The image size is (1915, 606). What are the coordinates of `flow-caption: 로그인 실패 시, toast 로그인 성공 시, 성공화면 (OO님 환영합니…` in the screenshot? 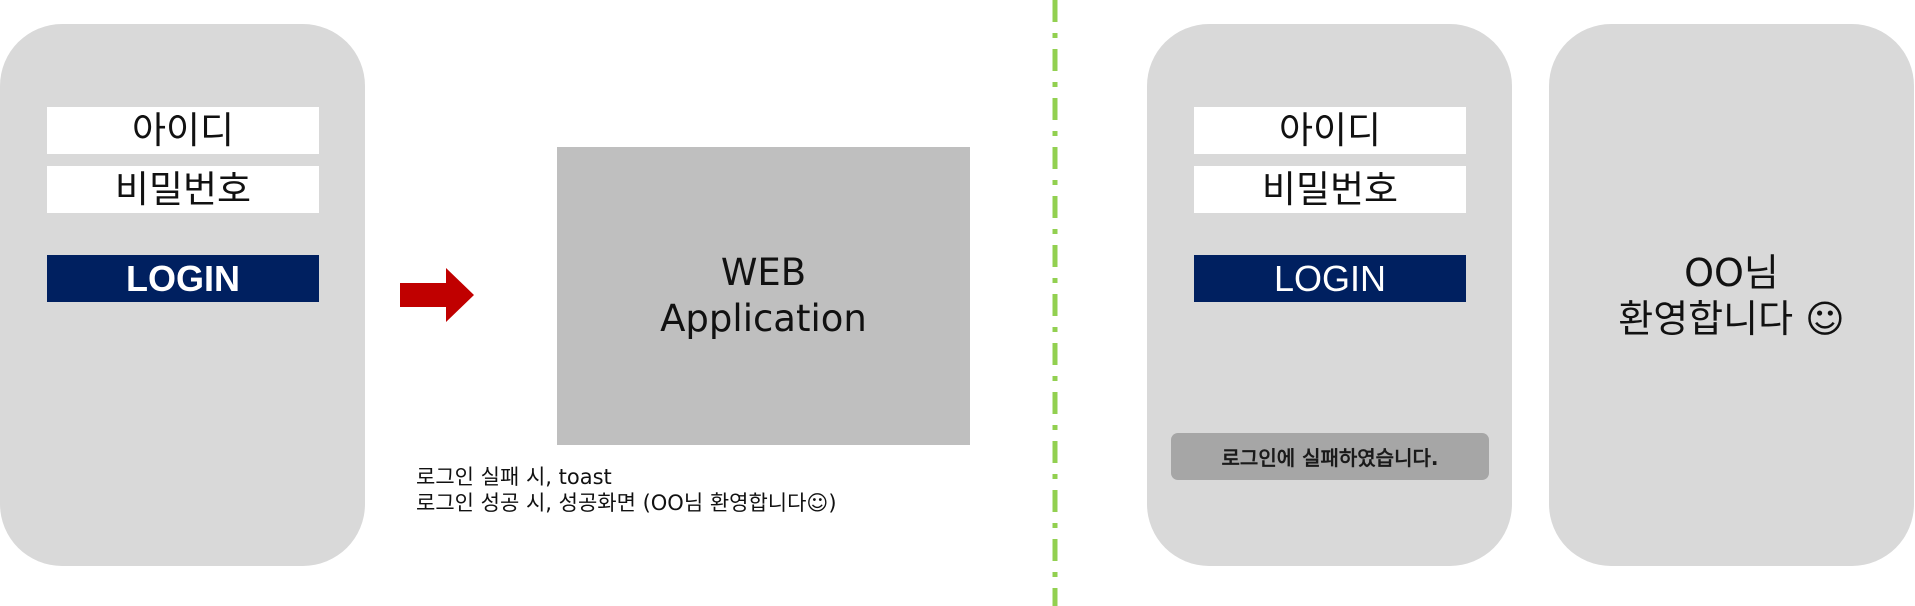 It's located at (626, 490).